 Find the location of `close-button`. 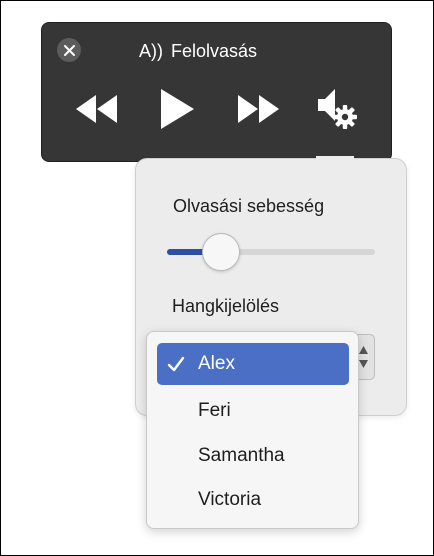

close-button is located at coordinates (69, 50).